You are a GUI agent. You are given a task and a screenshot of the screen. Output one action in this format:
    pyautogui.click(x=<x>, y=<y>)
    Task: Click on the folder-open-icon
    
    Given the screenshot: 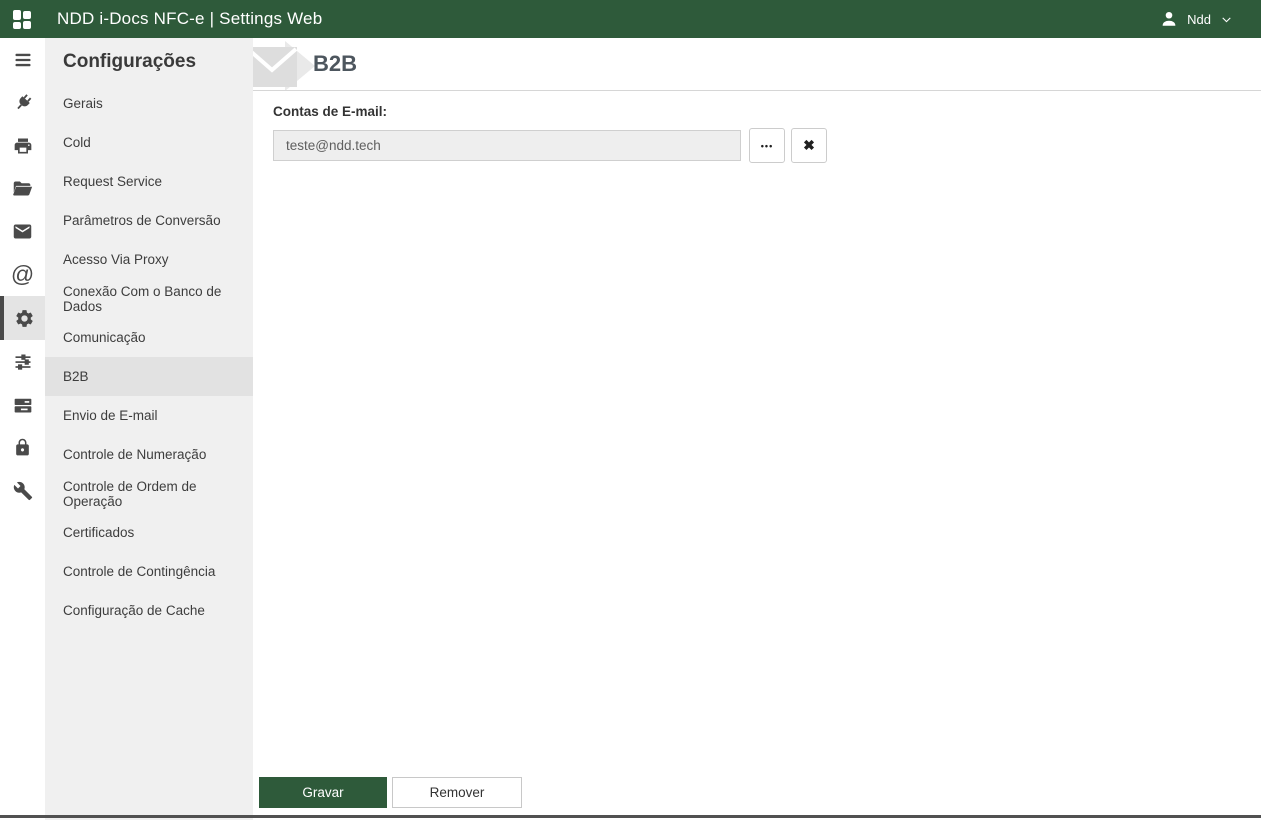 What is the action you would take?
    pyautogui.click(x=23, y=188)
    